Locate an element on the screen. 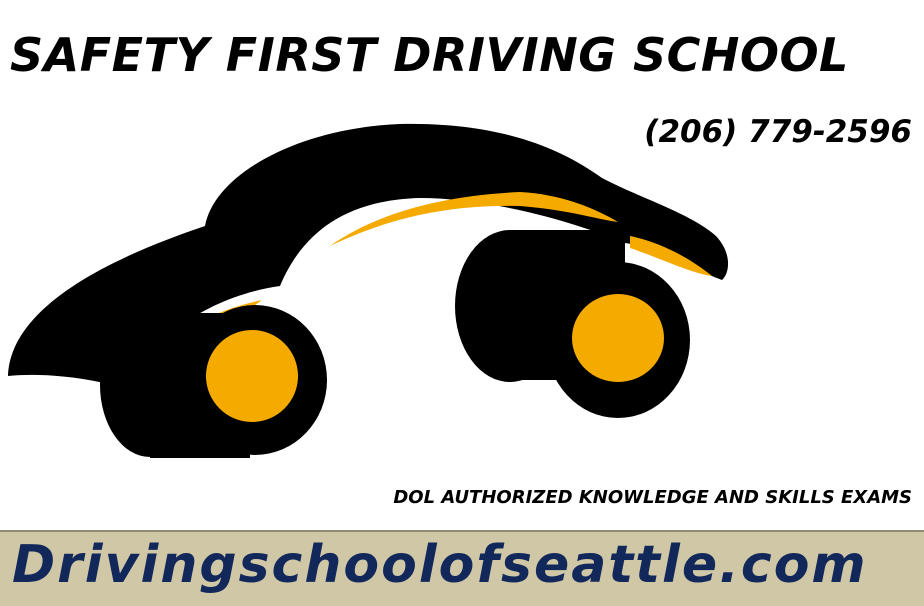 The image size is (924, 606). website-banner: Drivingschoolofseattle.com is located at coordinates (462, 568).